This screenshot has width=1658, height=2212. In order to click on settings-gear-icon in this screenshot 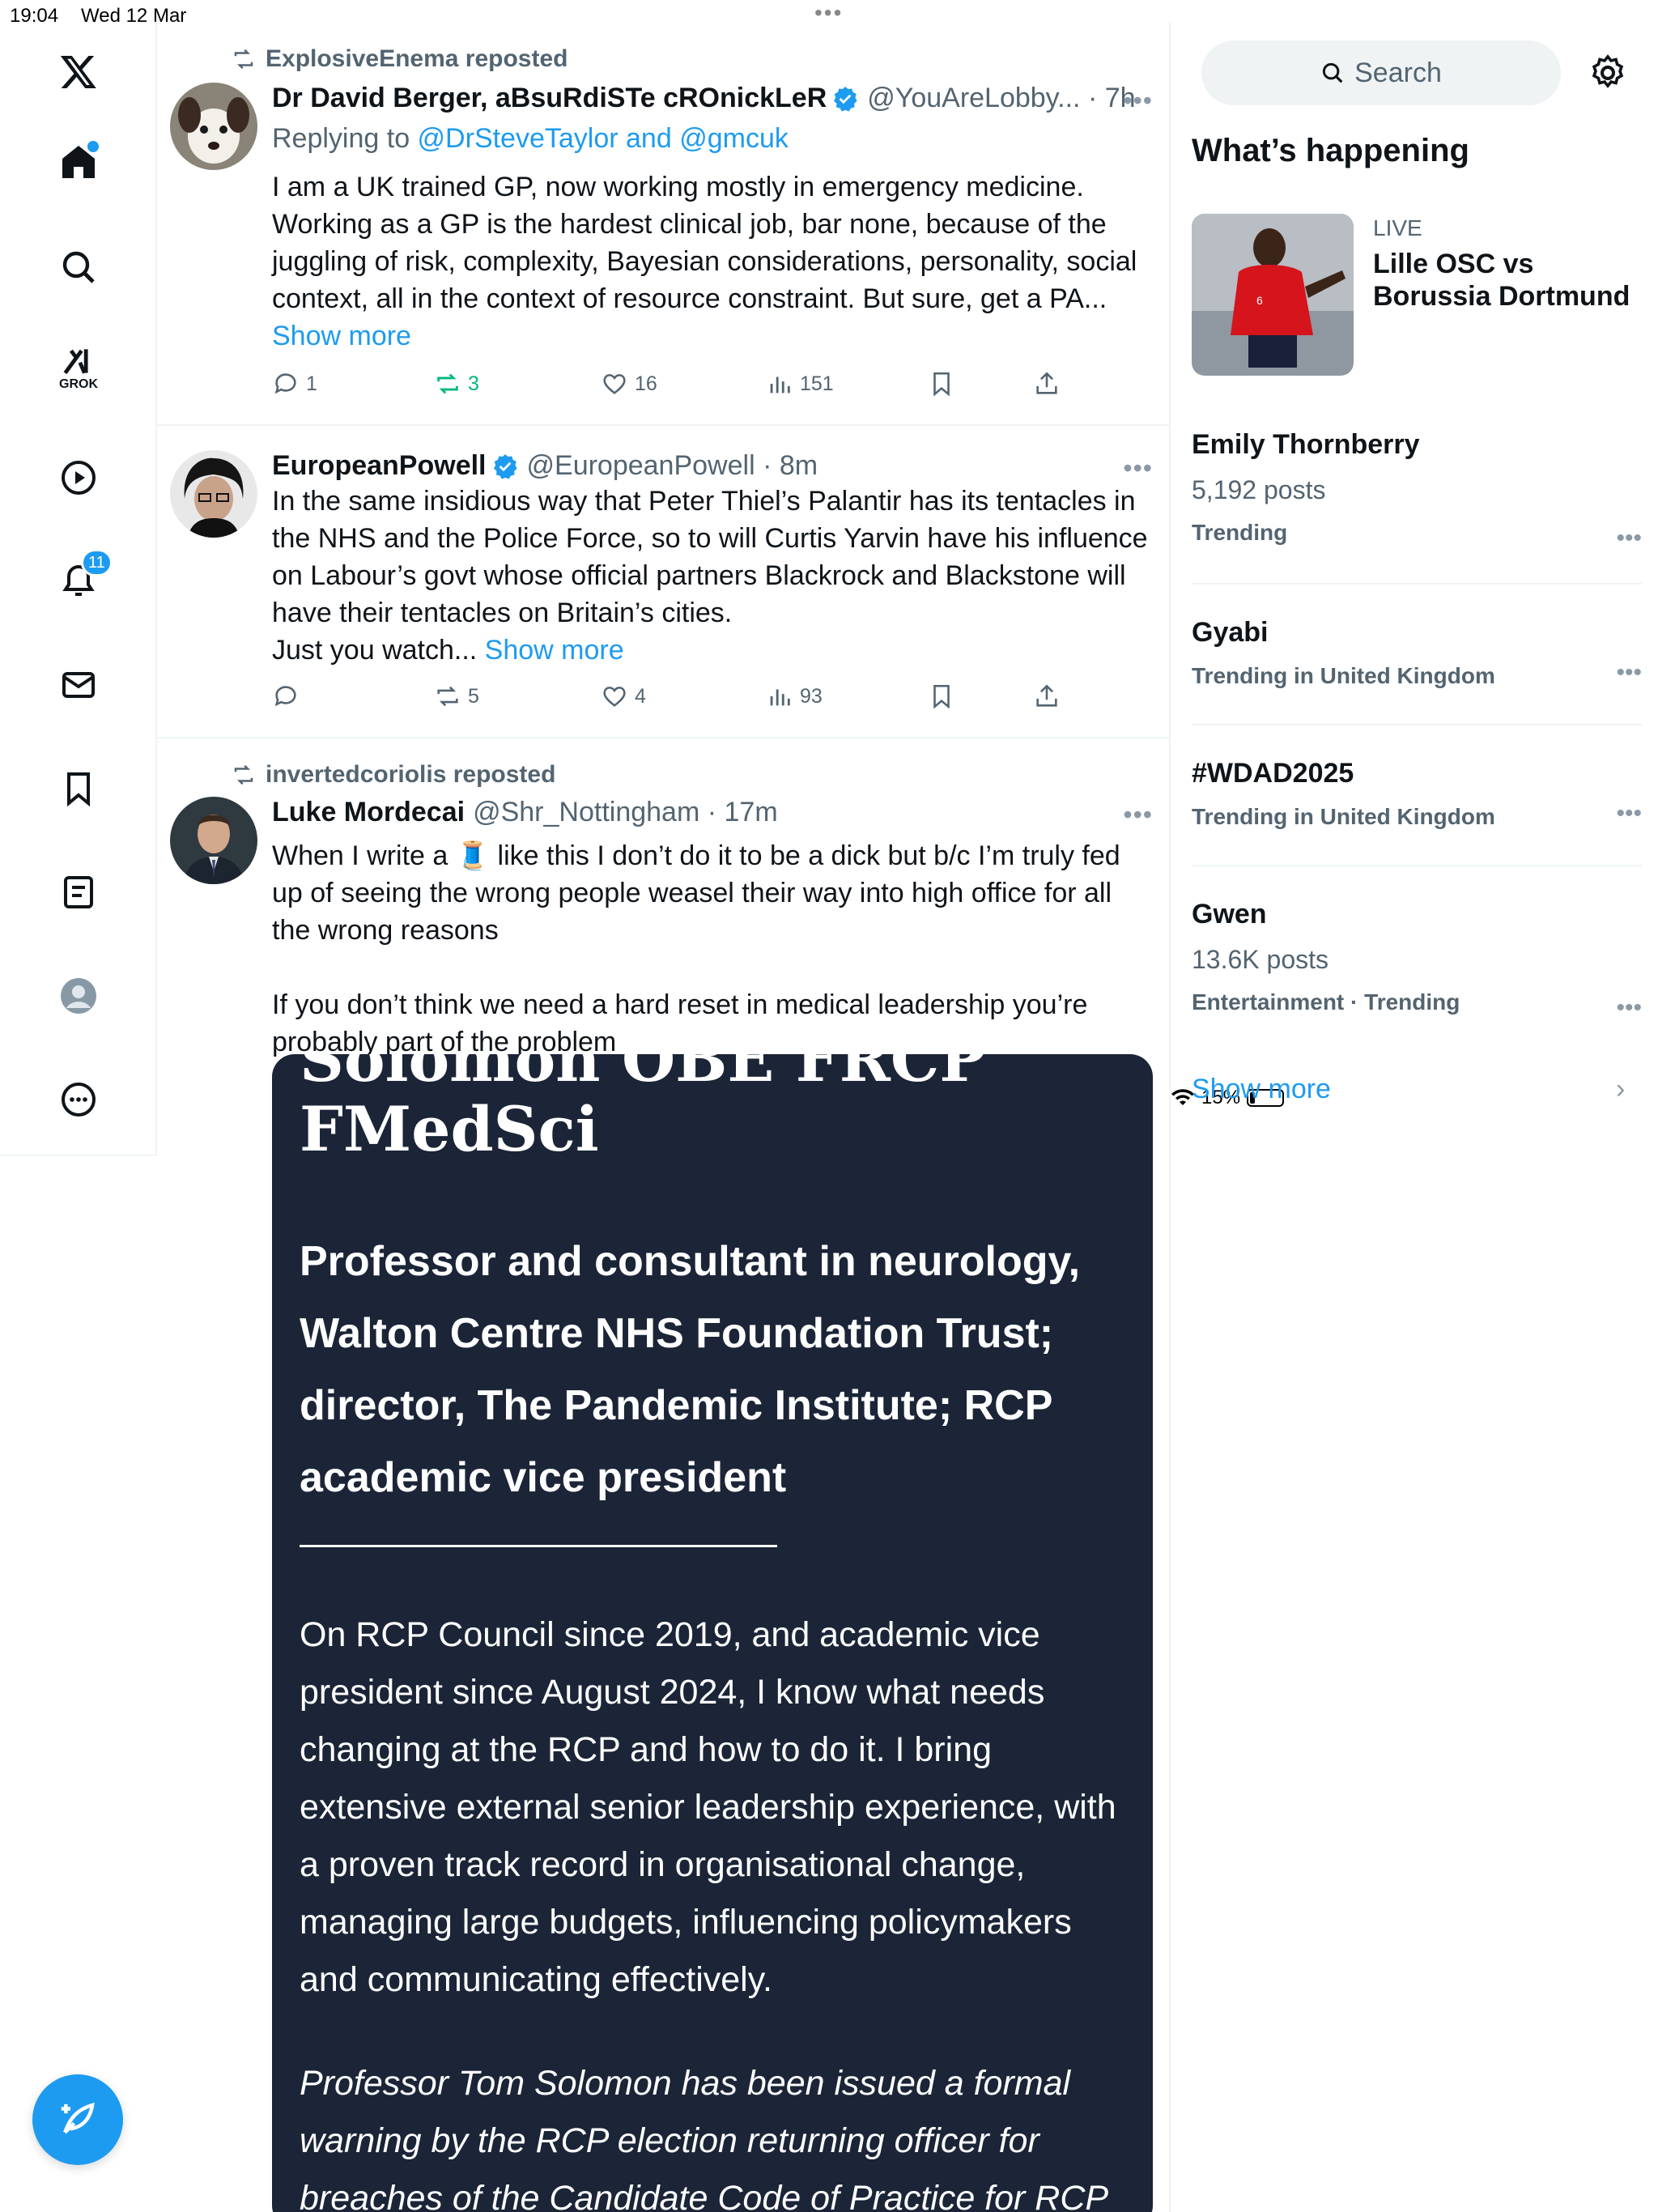, I will do `click(1607, 73)`.